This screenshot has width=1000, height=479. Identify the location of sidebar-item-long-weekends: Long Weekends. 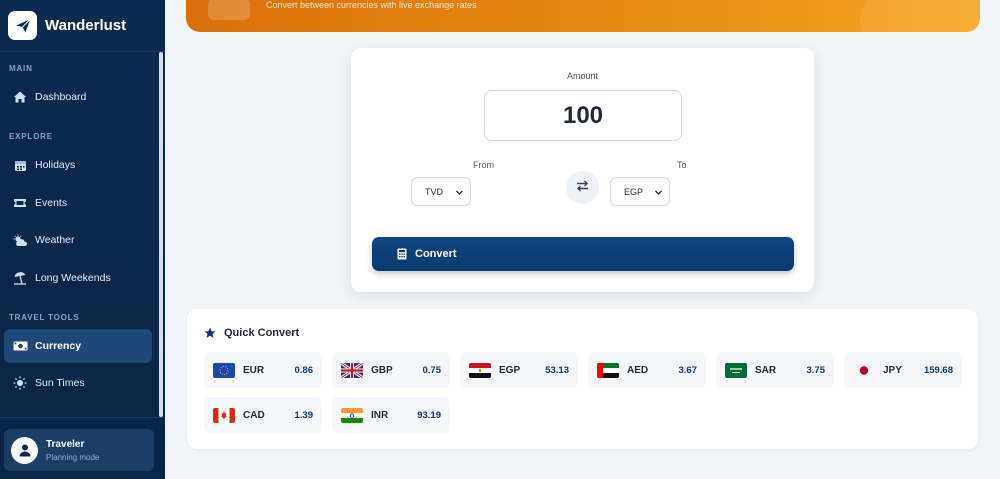
(78, 278).